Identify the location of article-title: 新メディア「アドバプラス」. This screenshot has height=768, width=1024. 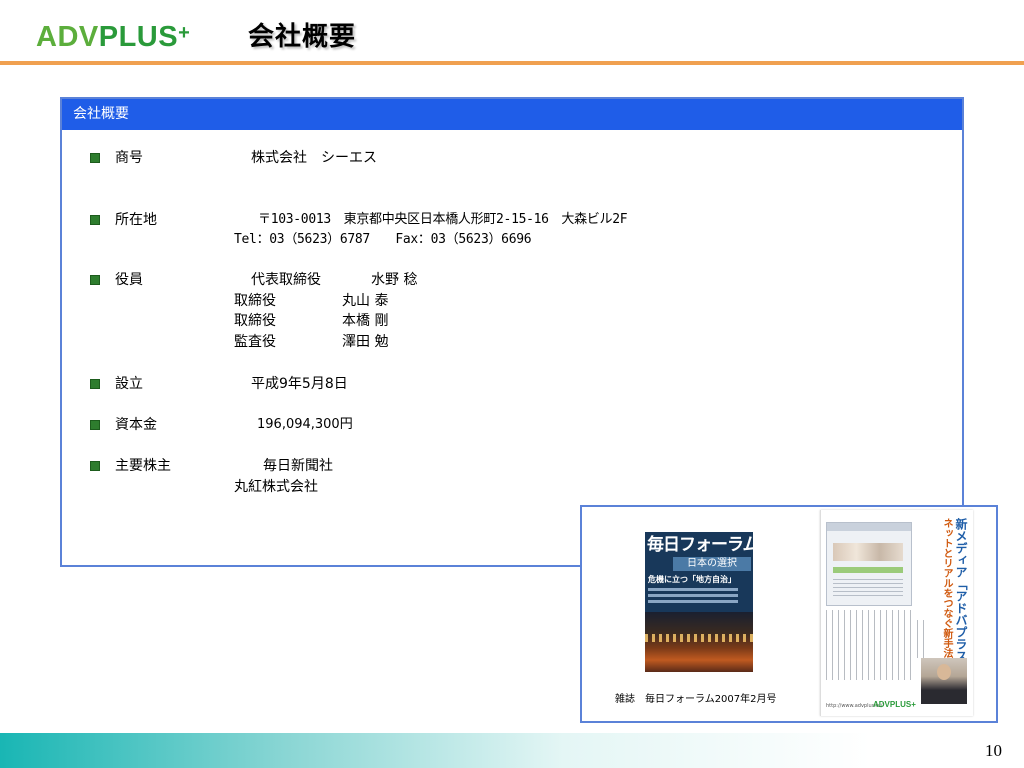
(961, 596).